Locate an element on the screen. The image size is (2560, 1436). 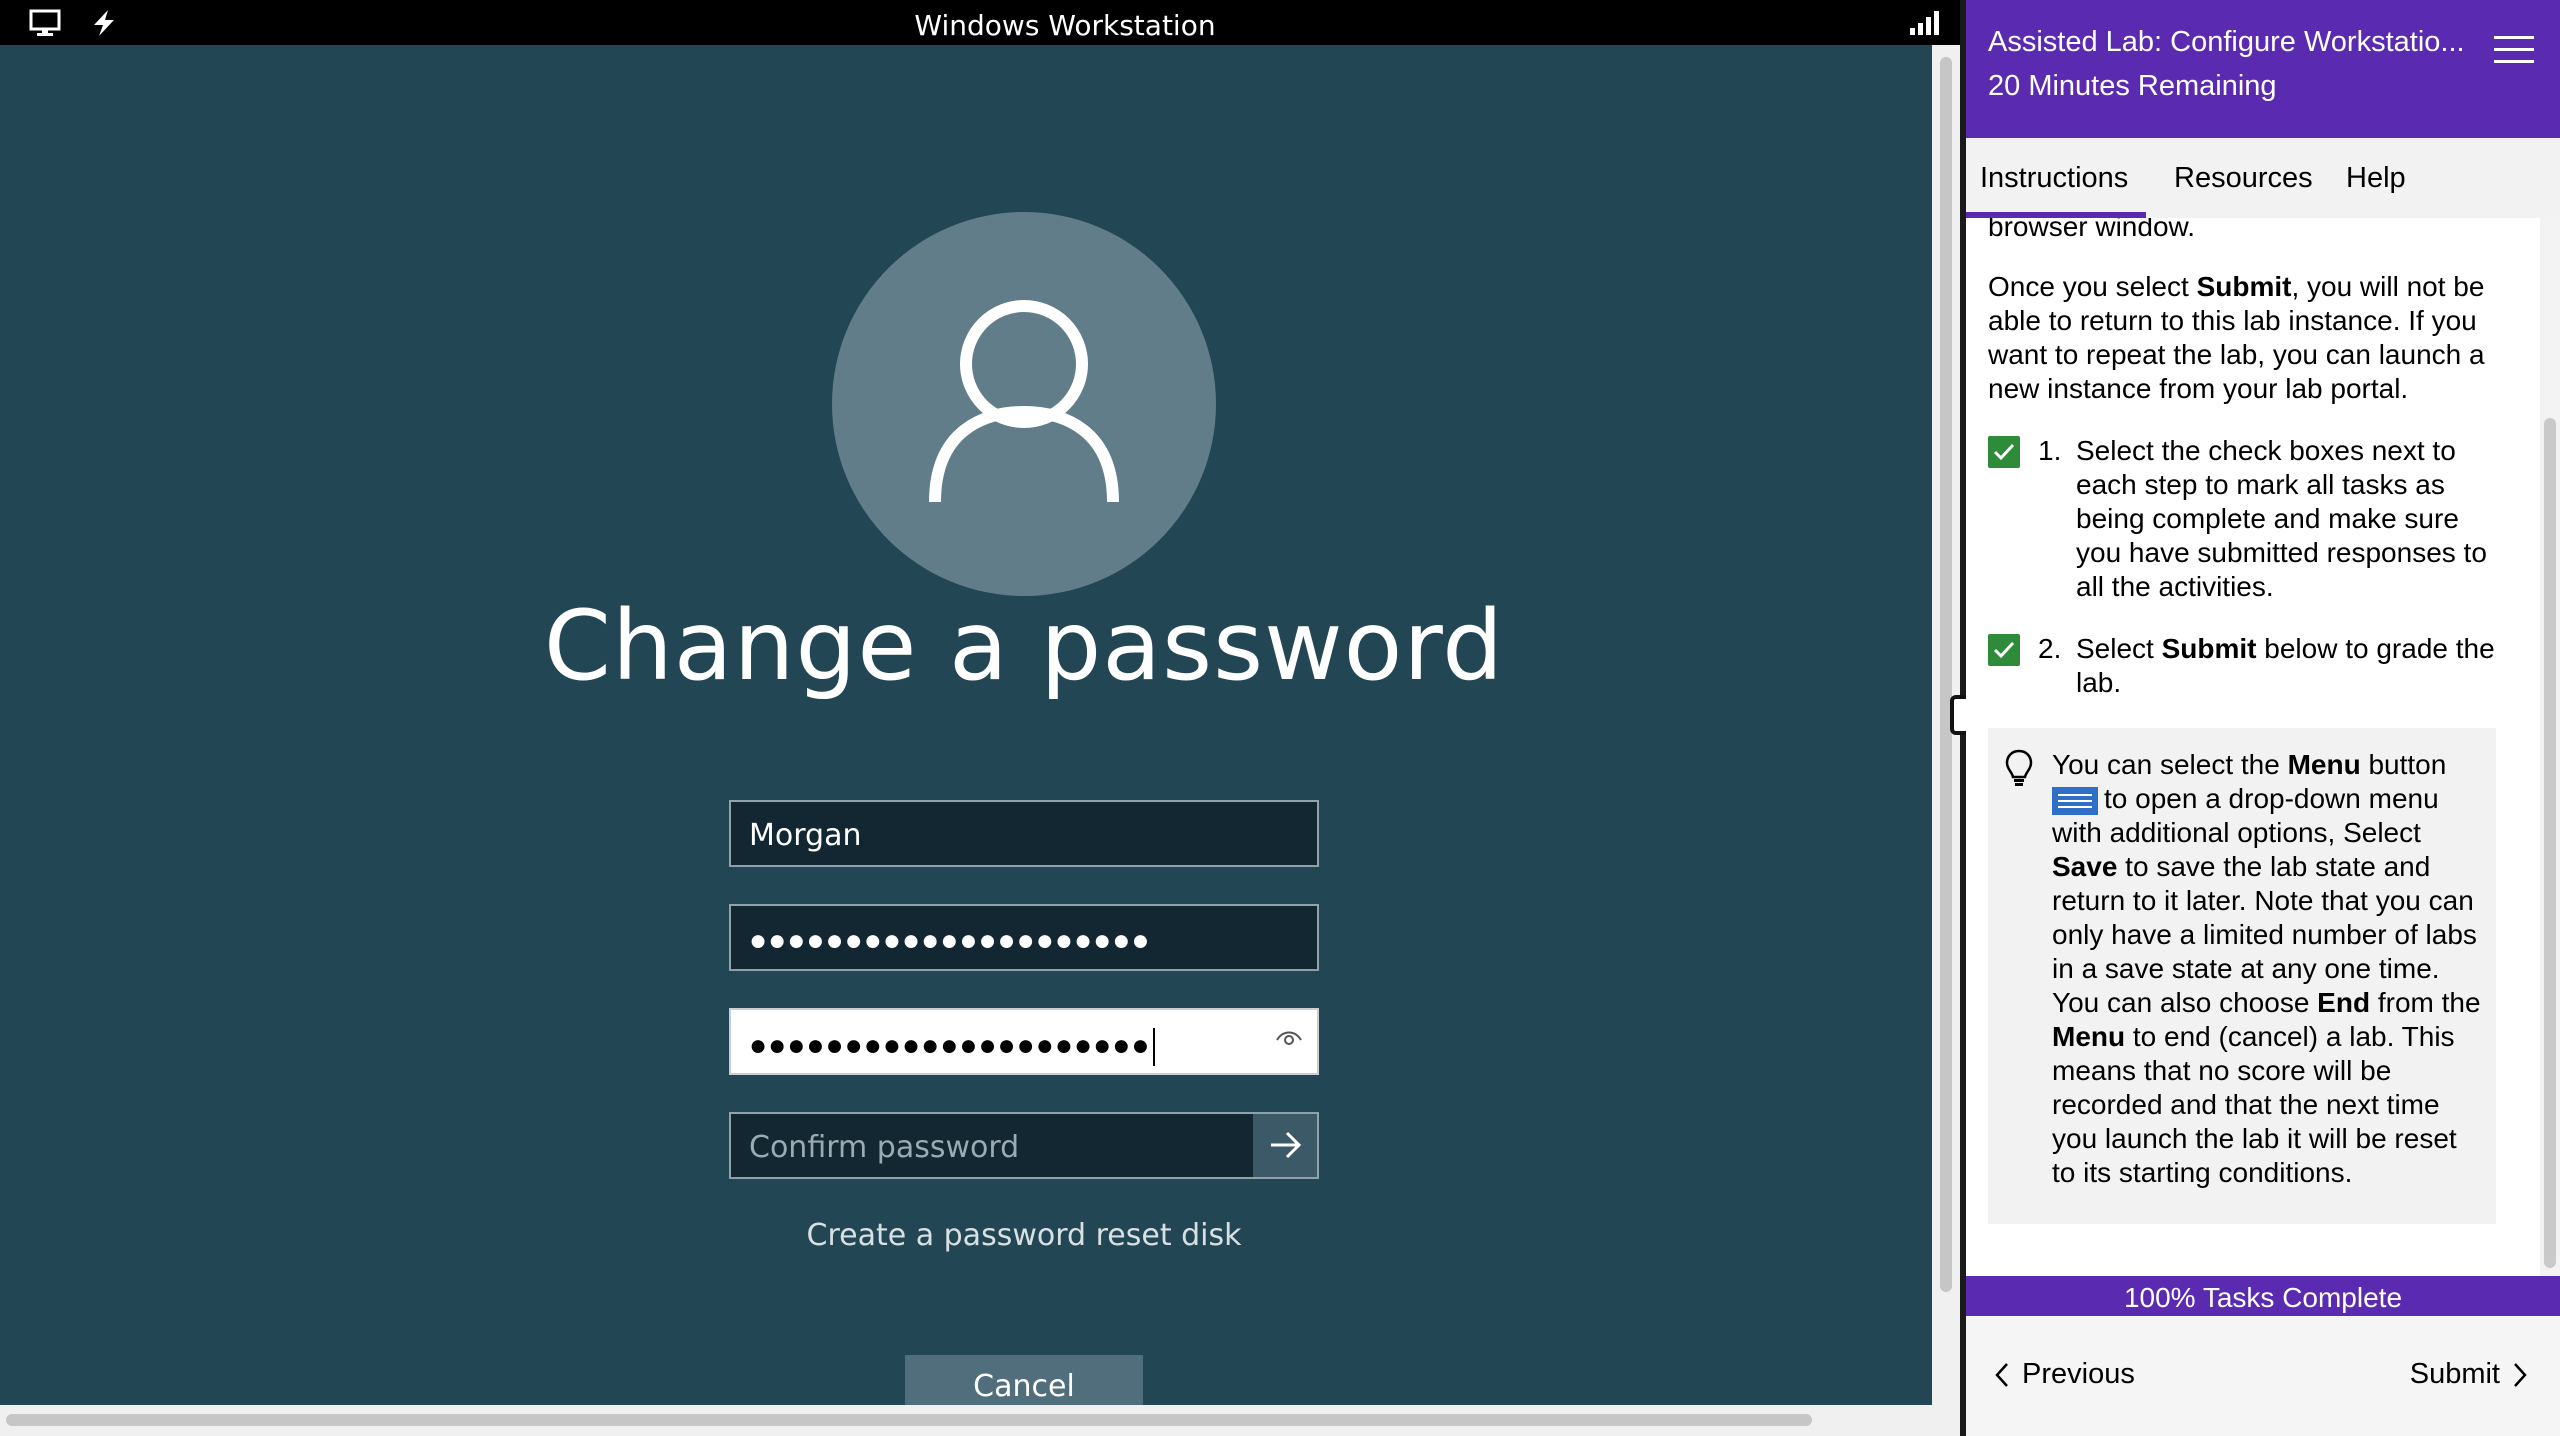
tab-bar: Instructions Resources Help is located at coordinates (2263, 178).